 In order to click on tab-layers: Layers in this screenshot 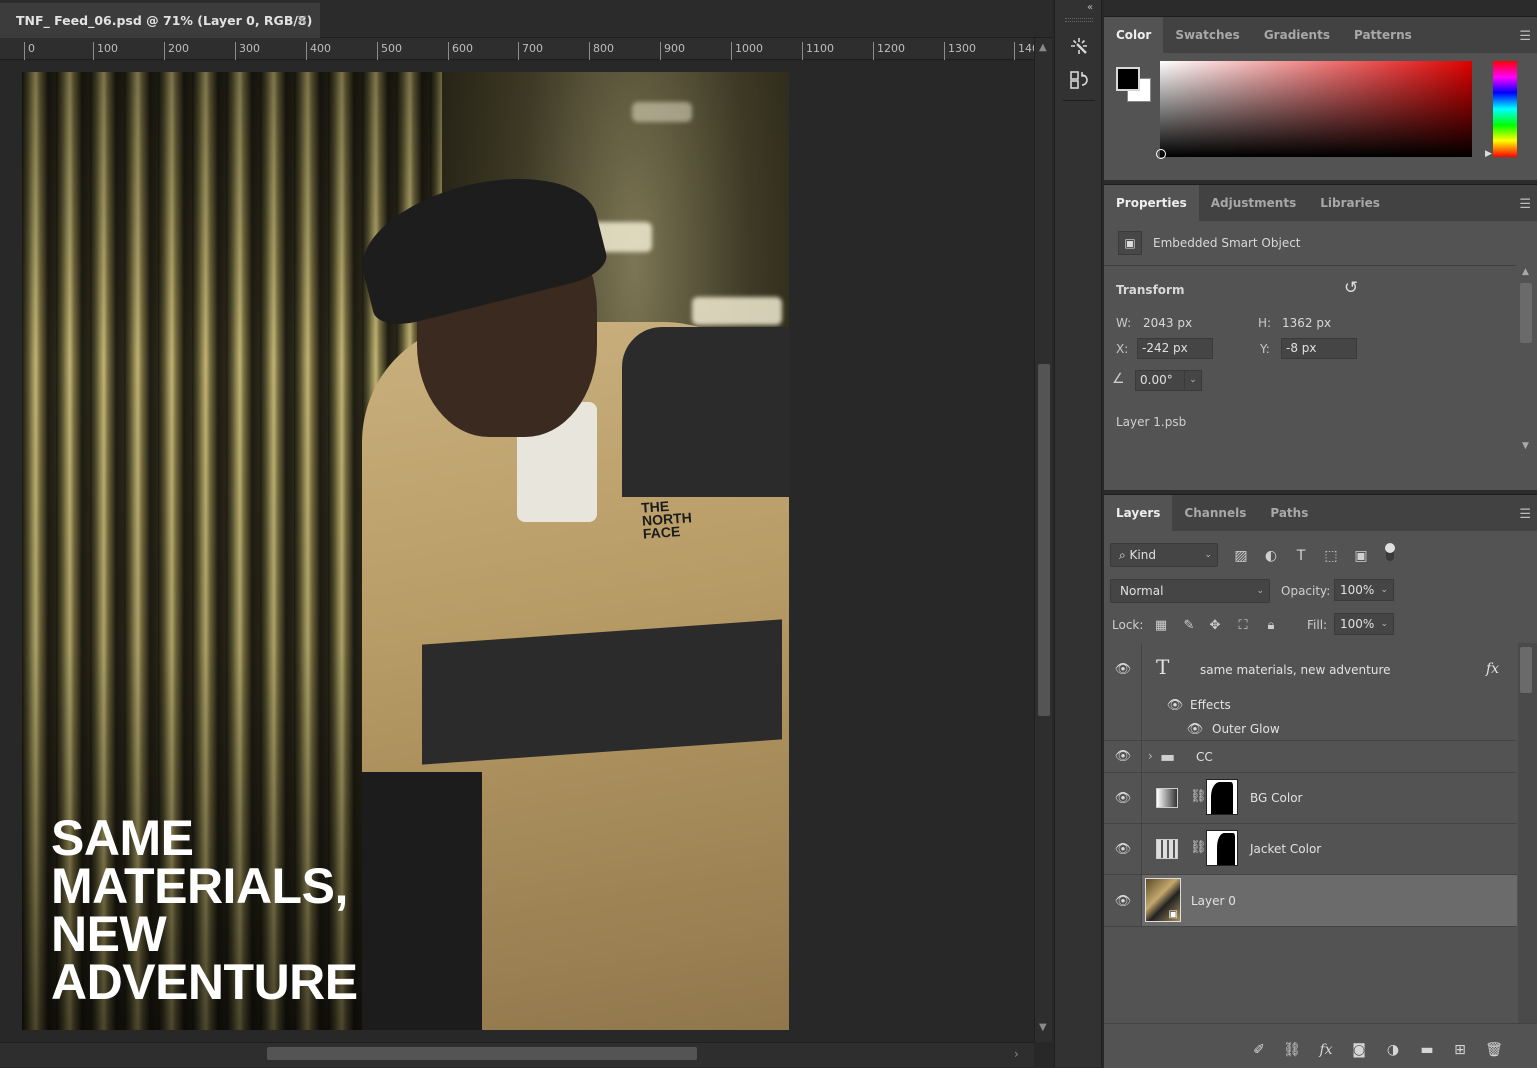, I will do `click(1138, 513)`.